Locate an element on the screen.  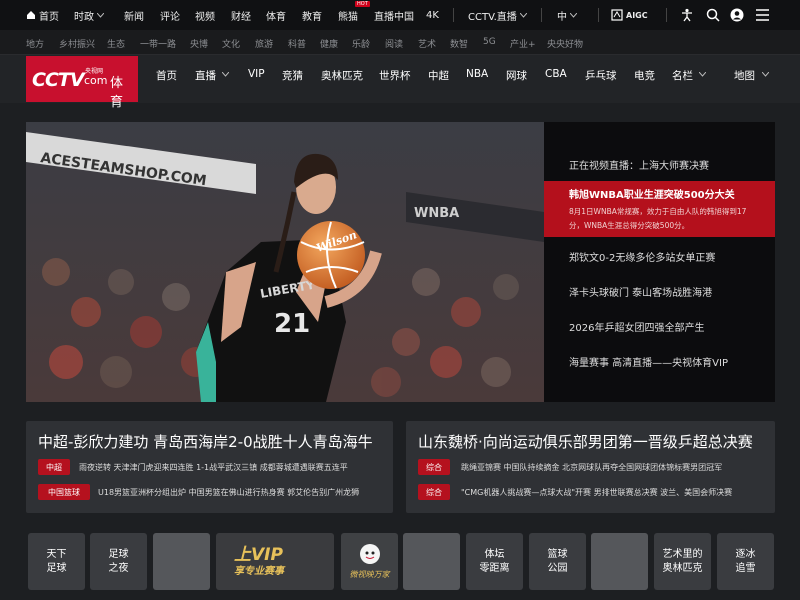
aigc-label: AIGC is located at coordinates (637, 15).